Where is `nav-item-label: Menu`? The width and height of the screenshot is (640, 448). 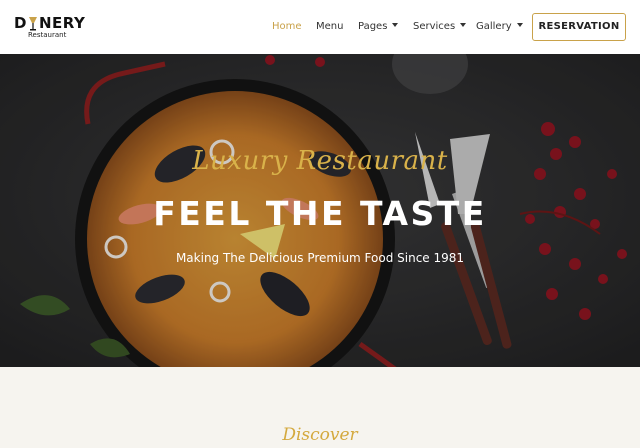 nav-item-label: Menu is located at coordinates (330, 26).